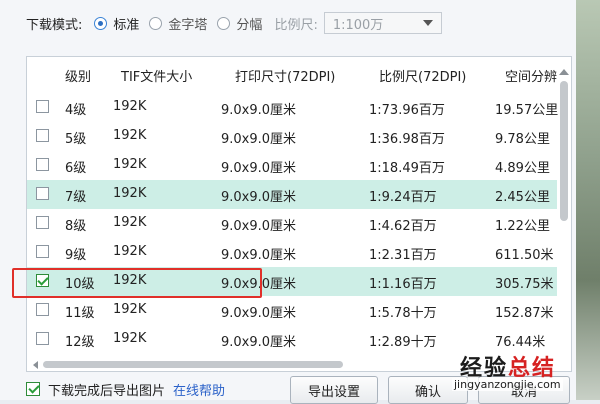 This screenshot has height=404, width=600. Describe the element at coordinates (524, 313) in the screenshot. I see `cell-resolution: 152.87米` at that location.